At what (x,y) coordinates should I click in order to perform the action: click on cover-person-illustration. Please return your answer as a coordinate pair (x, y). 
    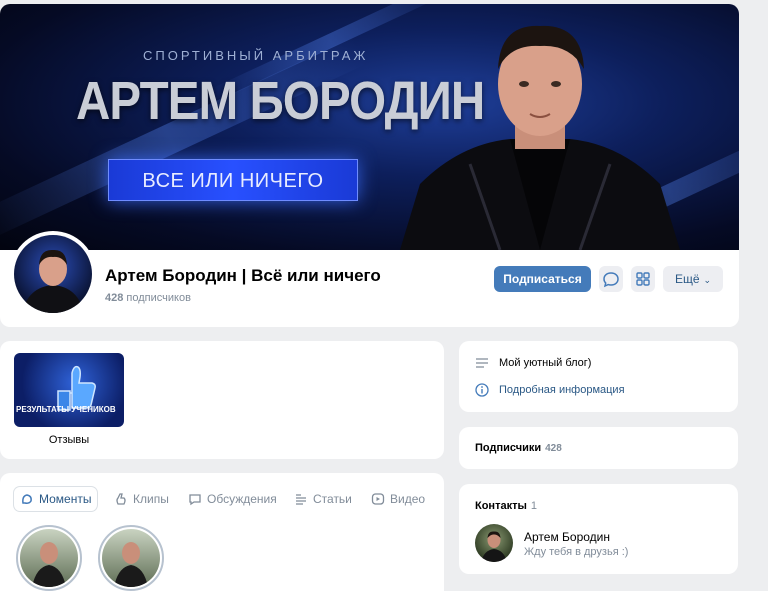
    Looking at the image, I should click on (540, 137).